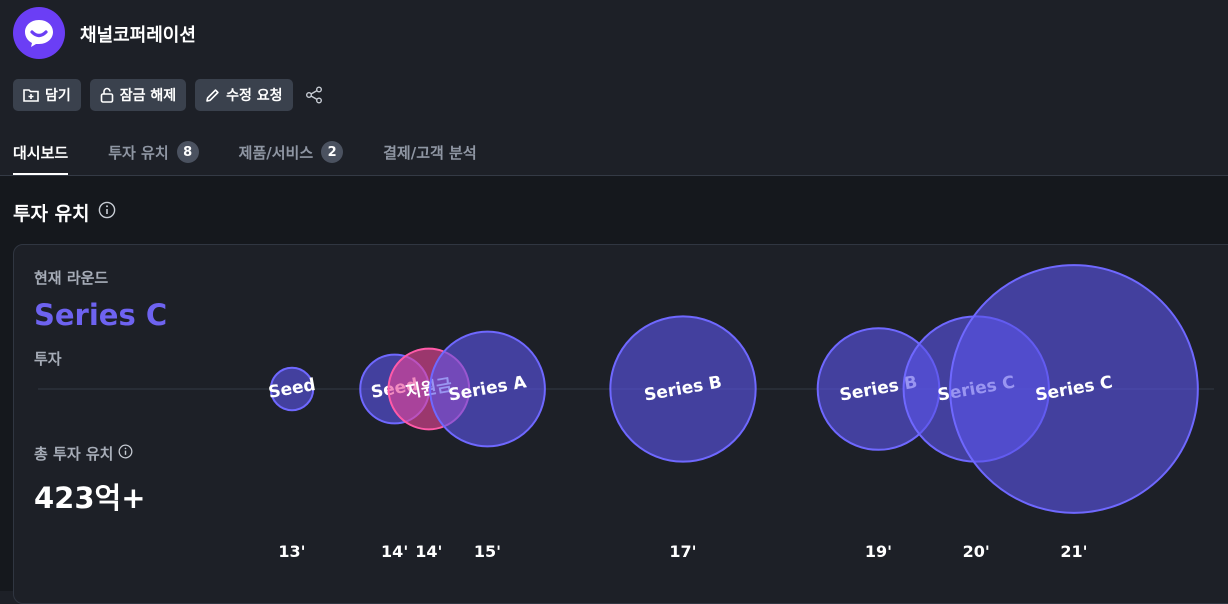  What do you see at coordinates (51, 214) in the screenshot?
I see `section-title: 투자 유치` at bounding box center [51, 214].